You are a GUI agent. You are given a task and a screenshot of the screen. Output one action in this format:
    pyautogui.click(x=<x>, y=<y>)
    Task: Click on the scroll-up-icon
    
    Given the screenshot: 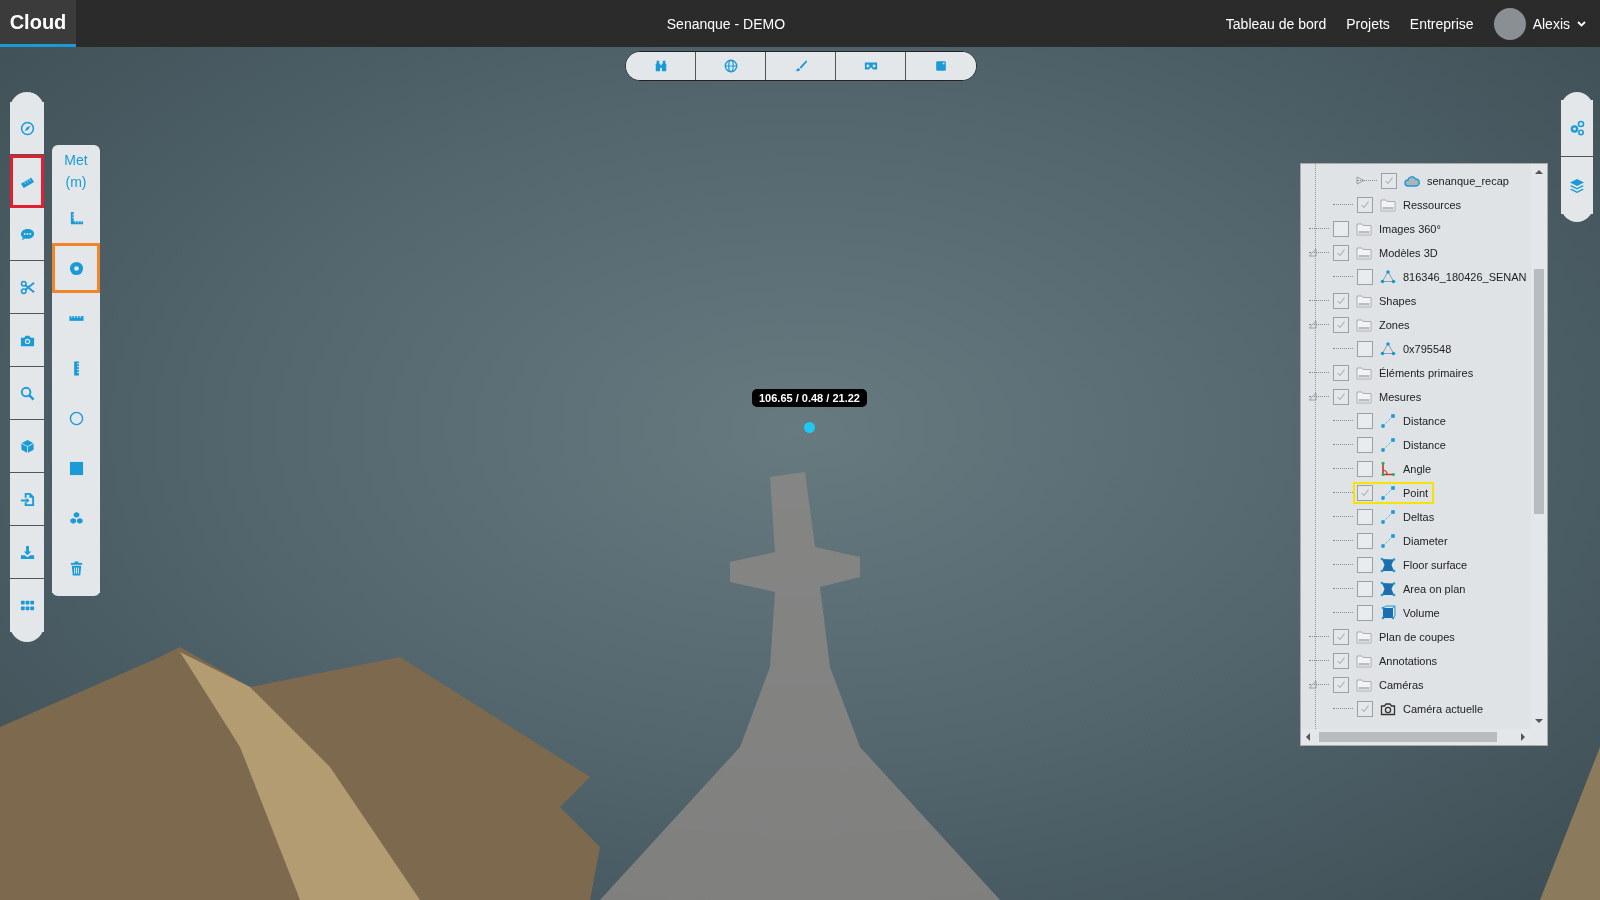 What is the action you would take?
    pyautogui.click(x=1539, y=172)
    